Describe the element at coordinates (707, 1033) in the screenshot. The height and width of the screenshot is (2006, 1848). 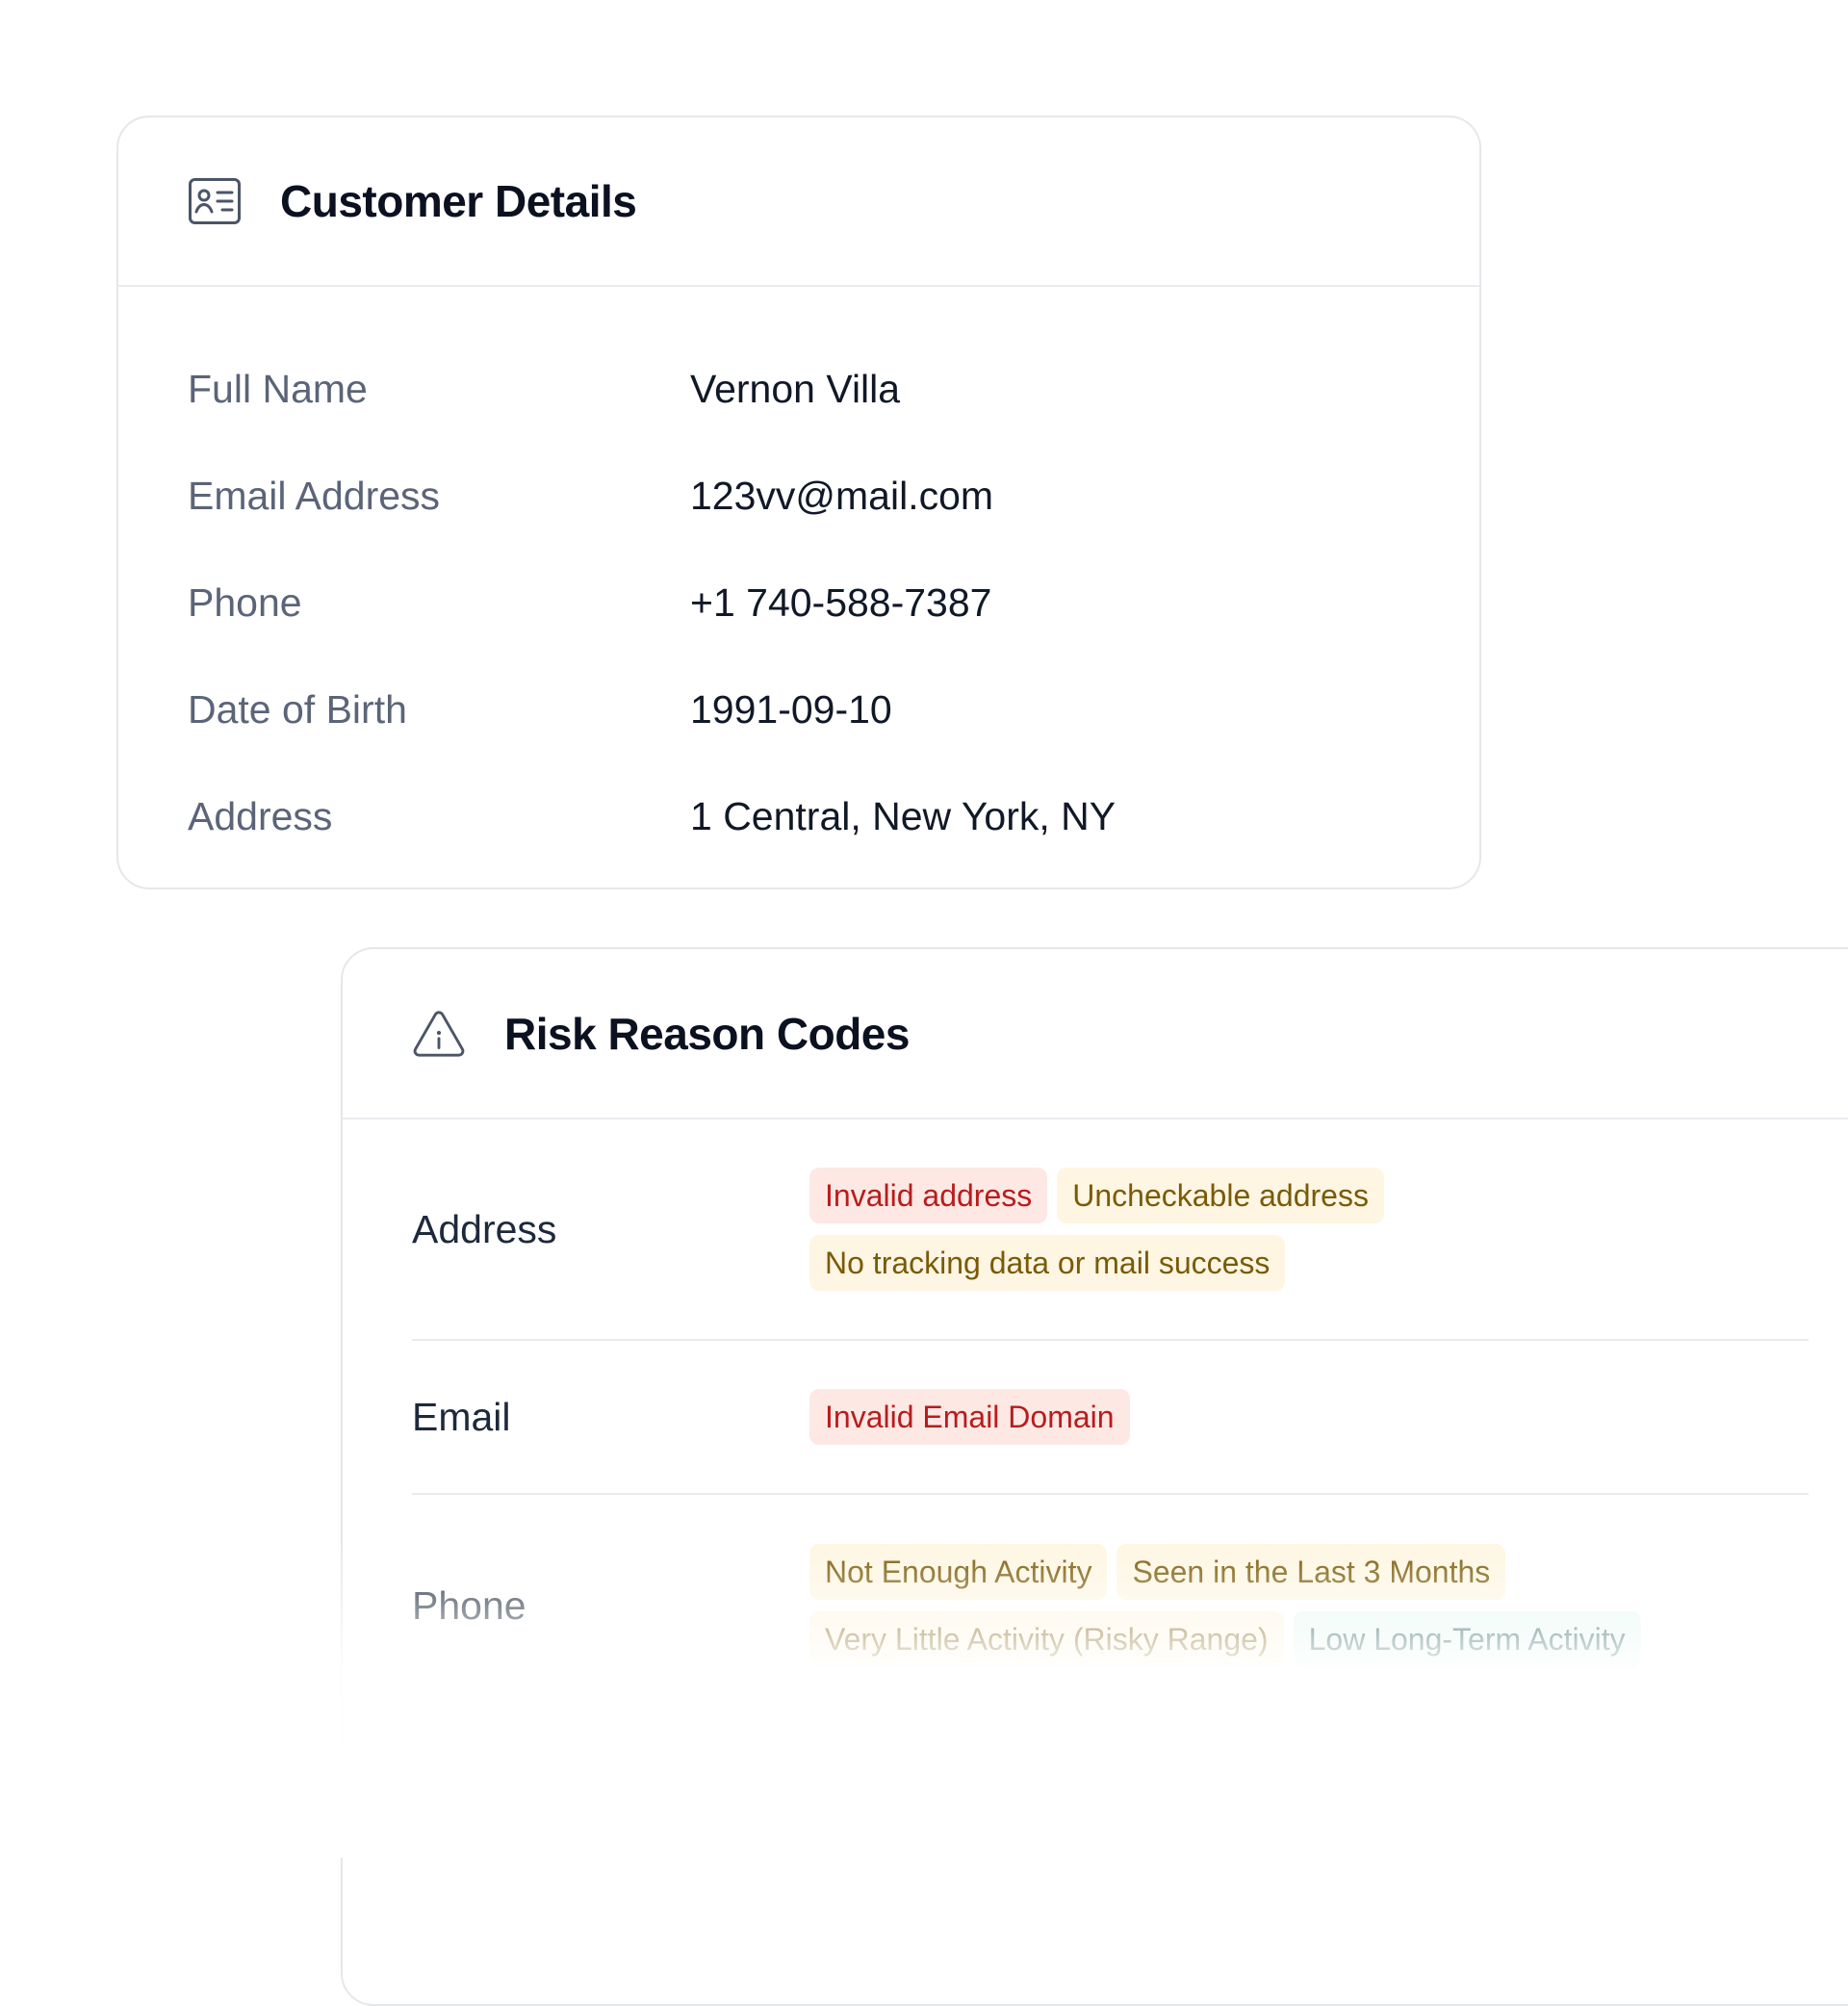
I see `risk-reason-codes-title: Risk Reason Codes` at that location.